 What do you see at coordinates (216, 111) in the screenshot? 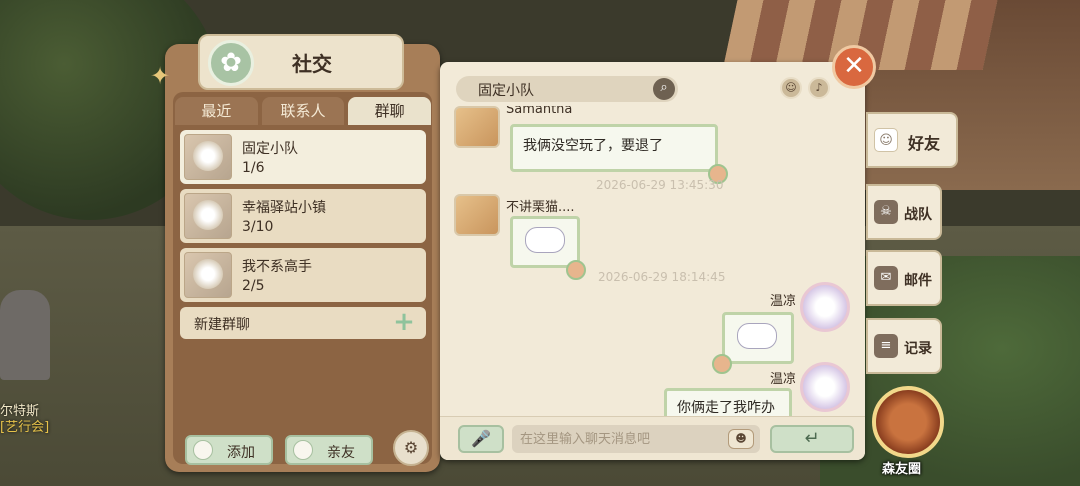
I see `tab-recent: 最近` at bounding box center [216, 111].